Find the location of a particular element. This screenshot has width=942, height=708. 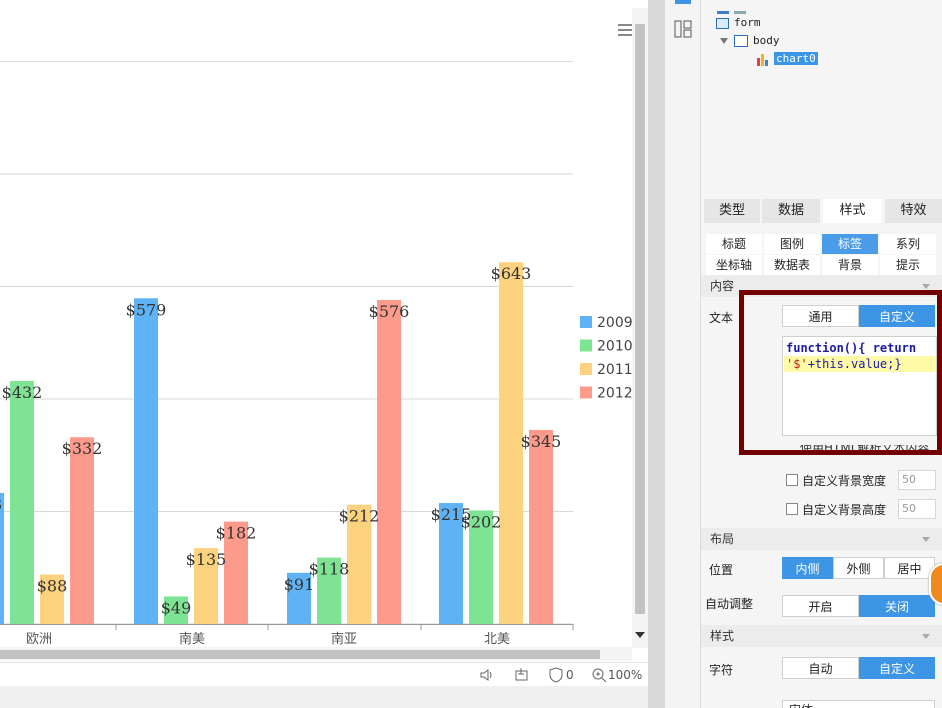

legend: 2009 2010 2011 2012 is located at coordinates (606, 358).